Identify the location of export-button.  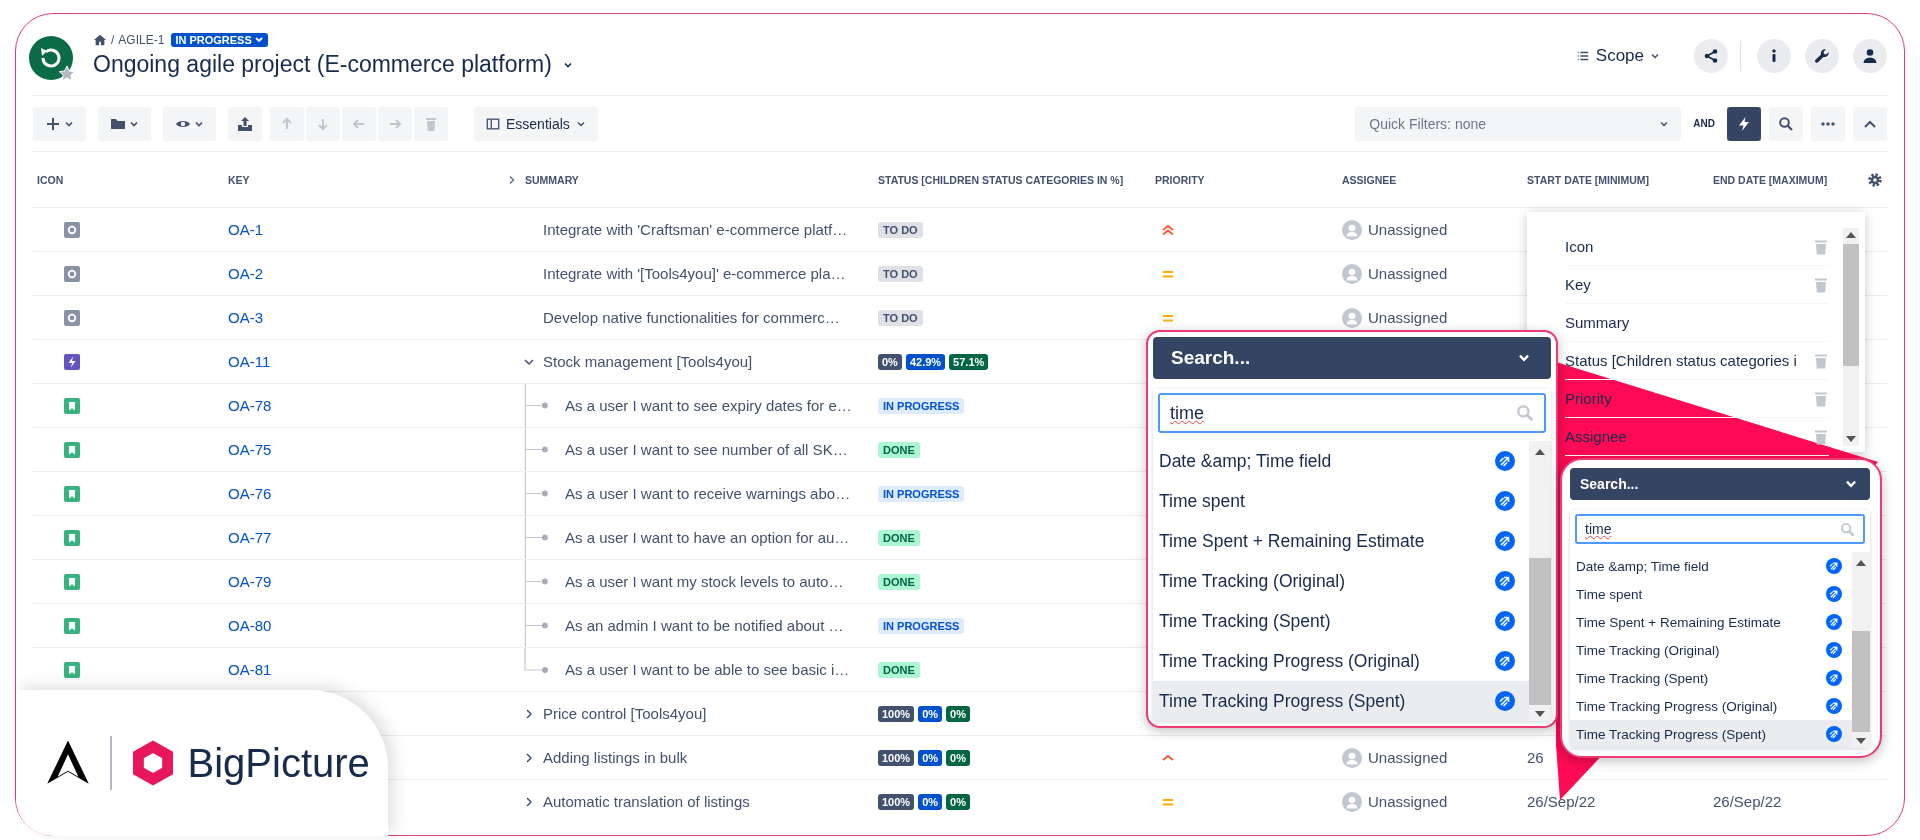
(245, 123).